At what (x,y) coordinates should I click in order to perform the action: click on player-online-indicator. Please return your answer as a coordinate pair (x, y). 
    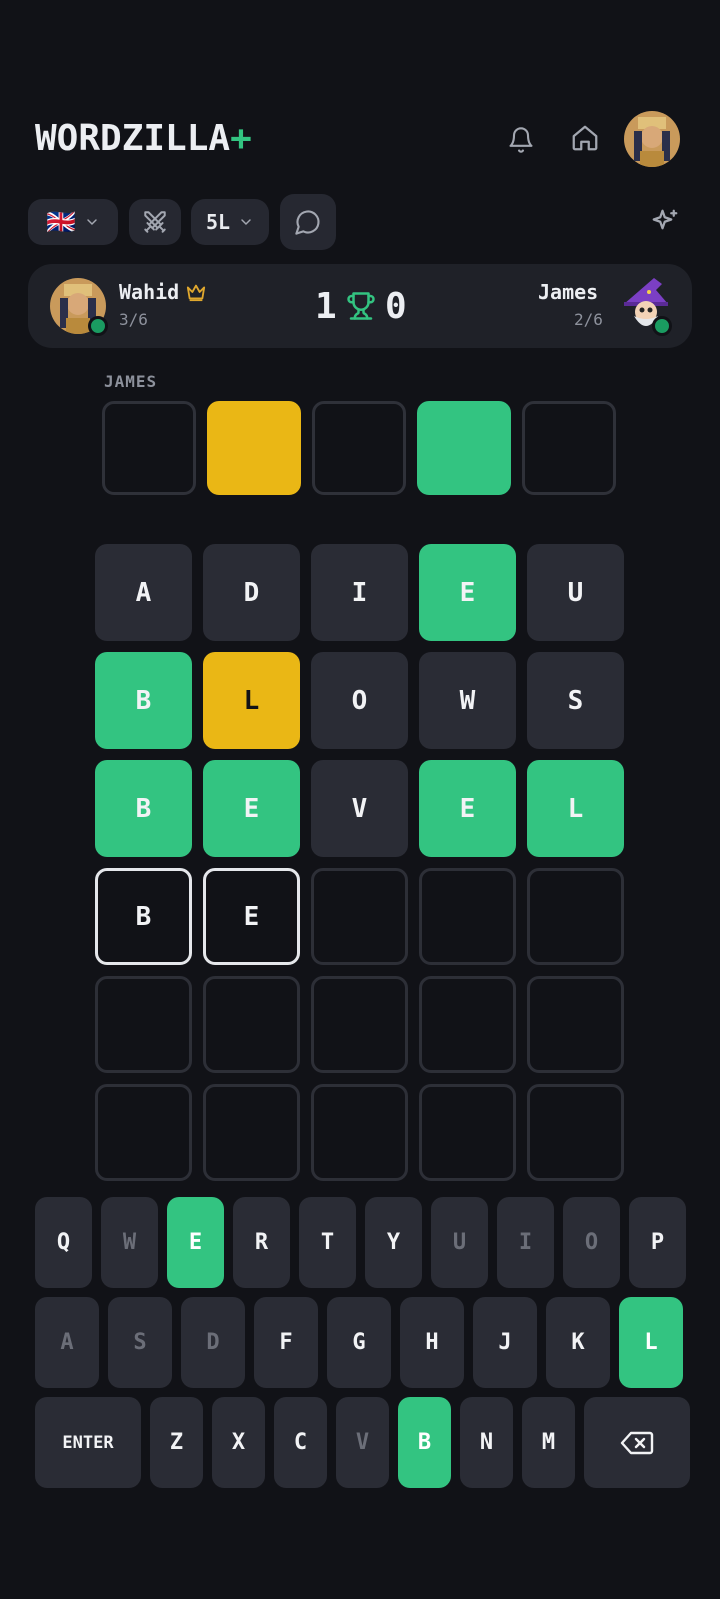
    Looking at the image, I should click on (98, 326).